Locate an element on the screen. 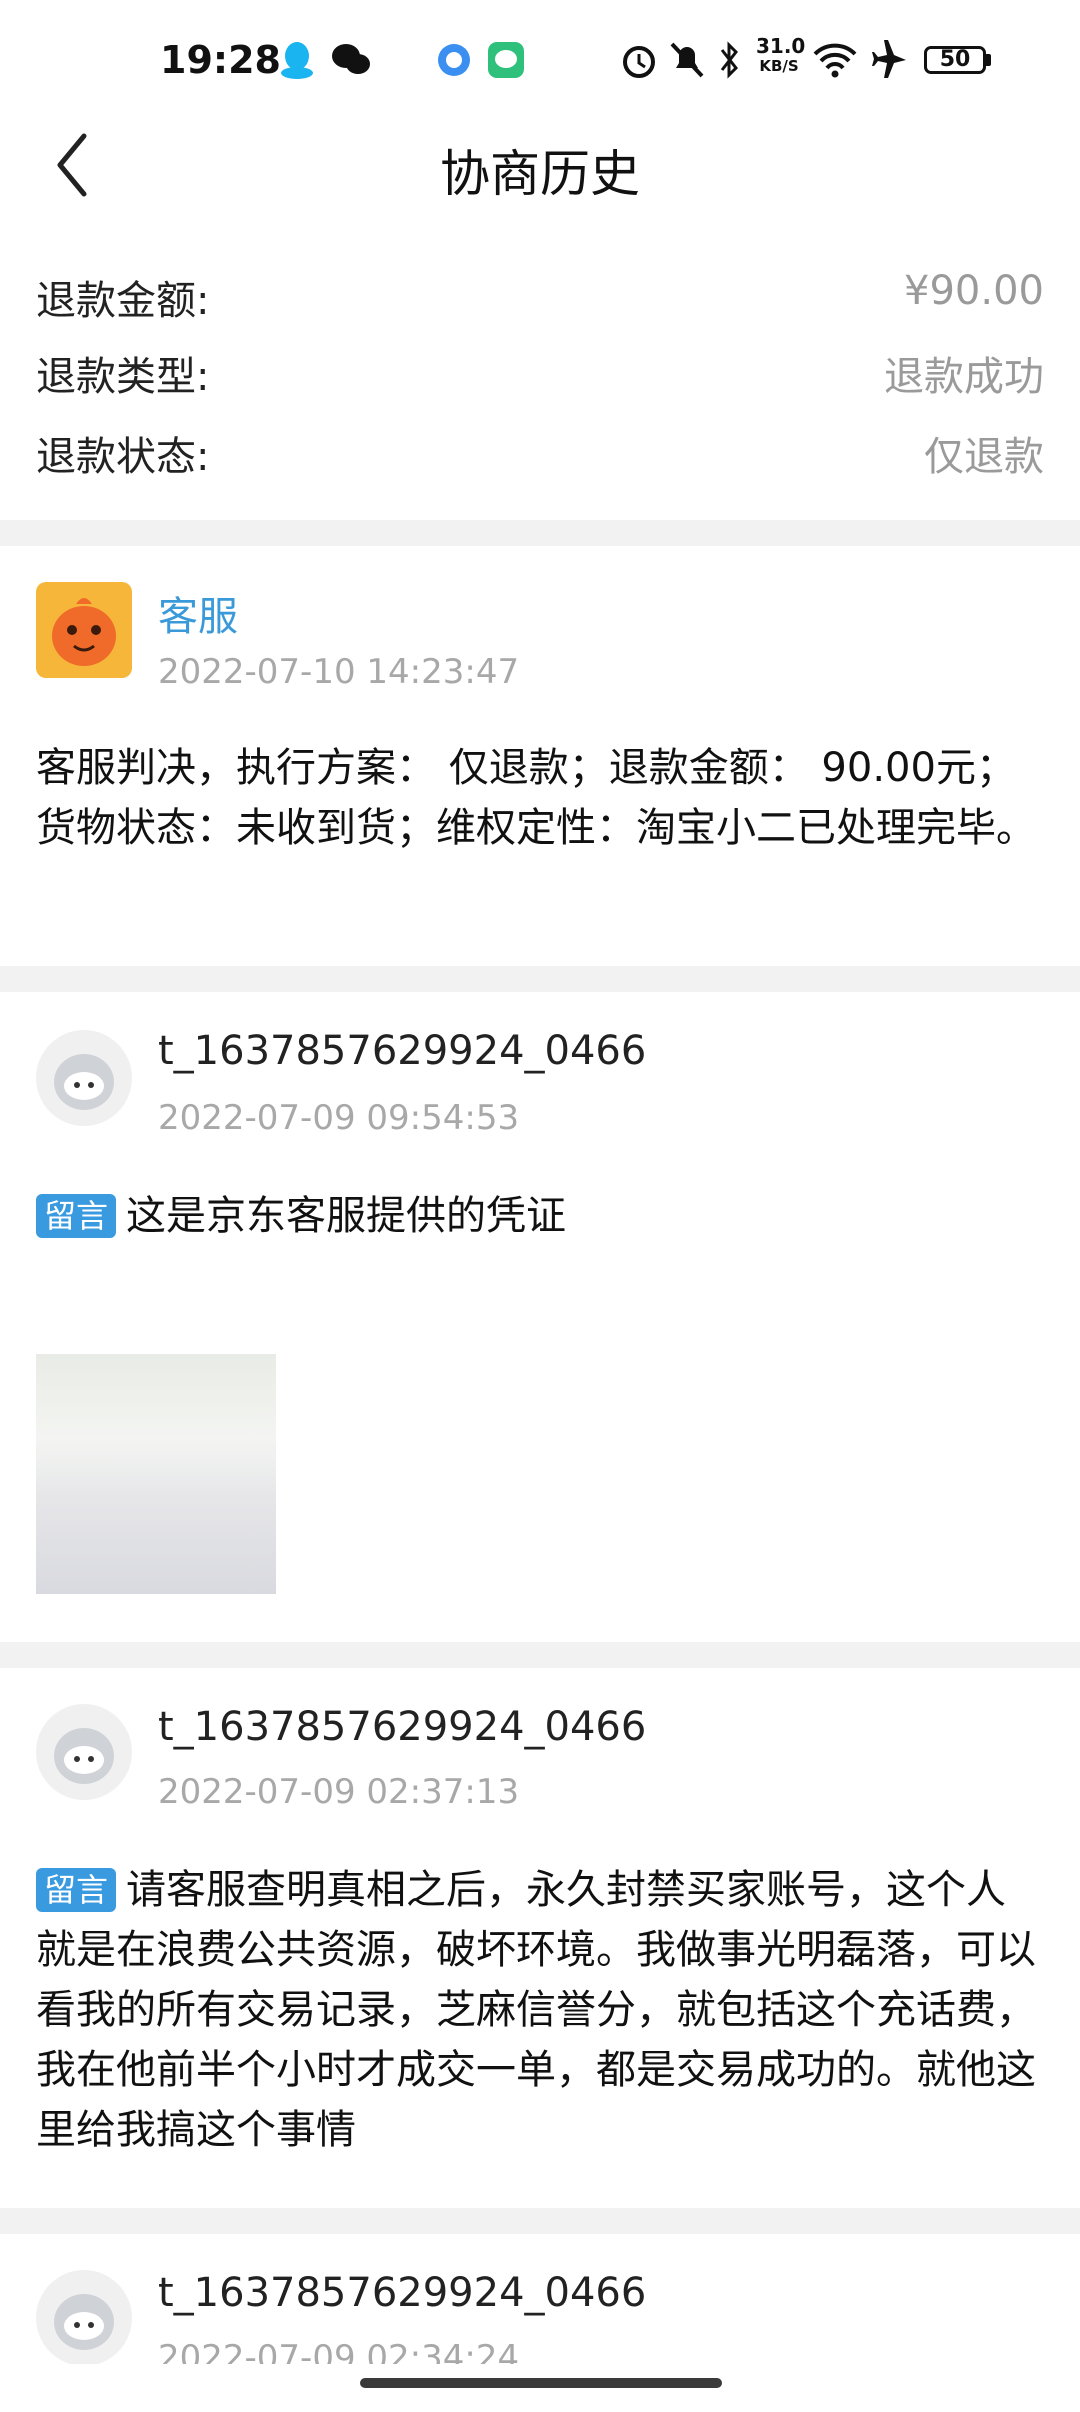 The height and width of the screenshot is (2412, 1080). bluetooth-icon is located at coordinates (729, 60).